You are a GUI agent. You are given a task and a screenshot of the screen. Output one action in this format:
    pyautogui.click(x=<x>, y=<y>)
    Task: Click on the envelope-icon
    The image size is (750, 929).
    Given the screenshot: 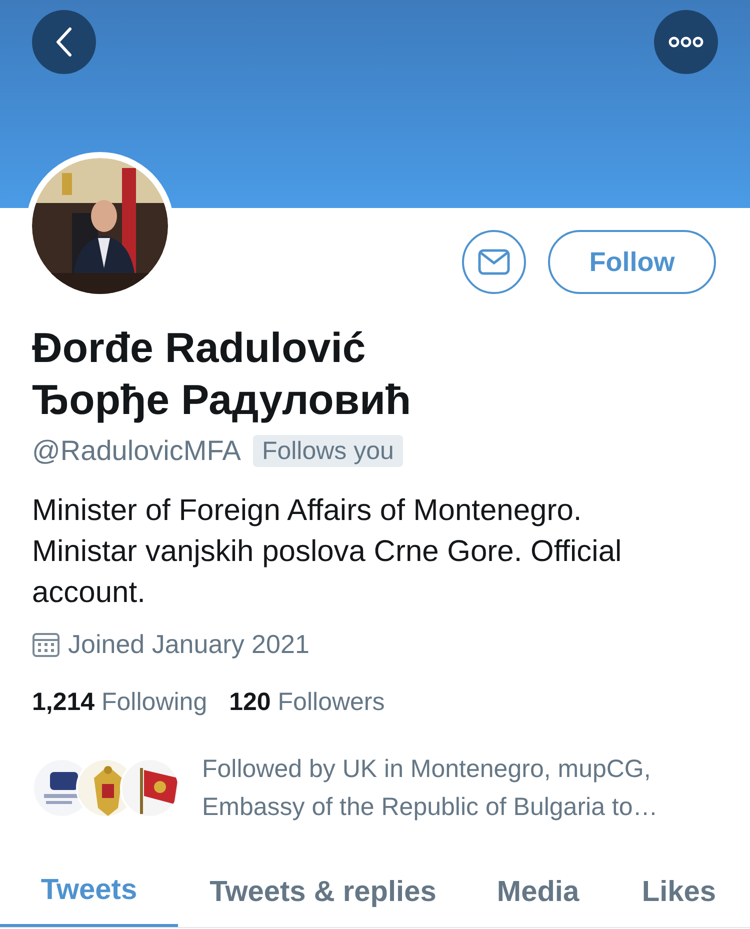 What is the action you would take?
    pyautogui.click(x=494, y=262)
    